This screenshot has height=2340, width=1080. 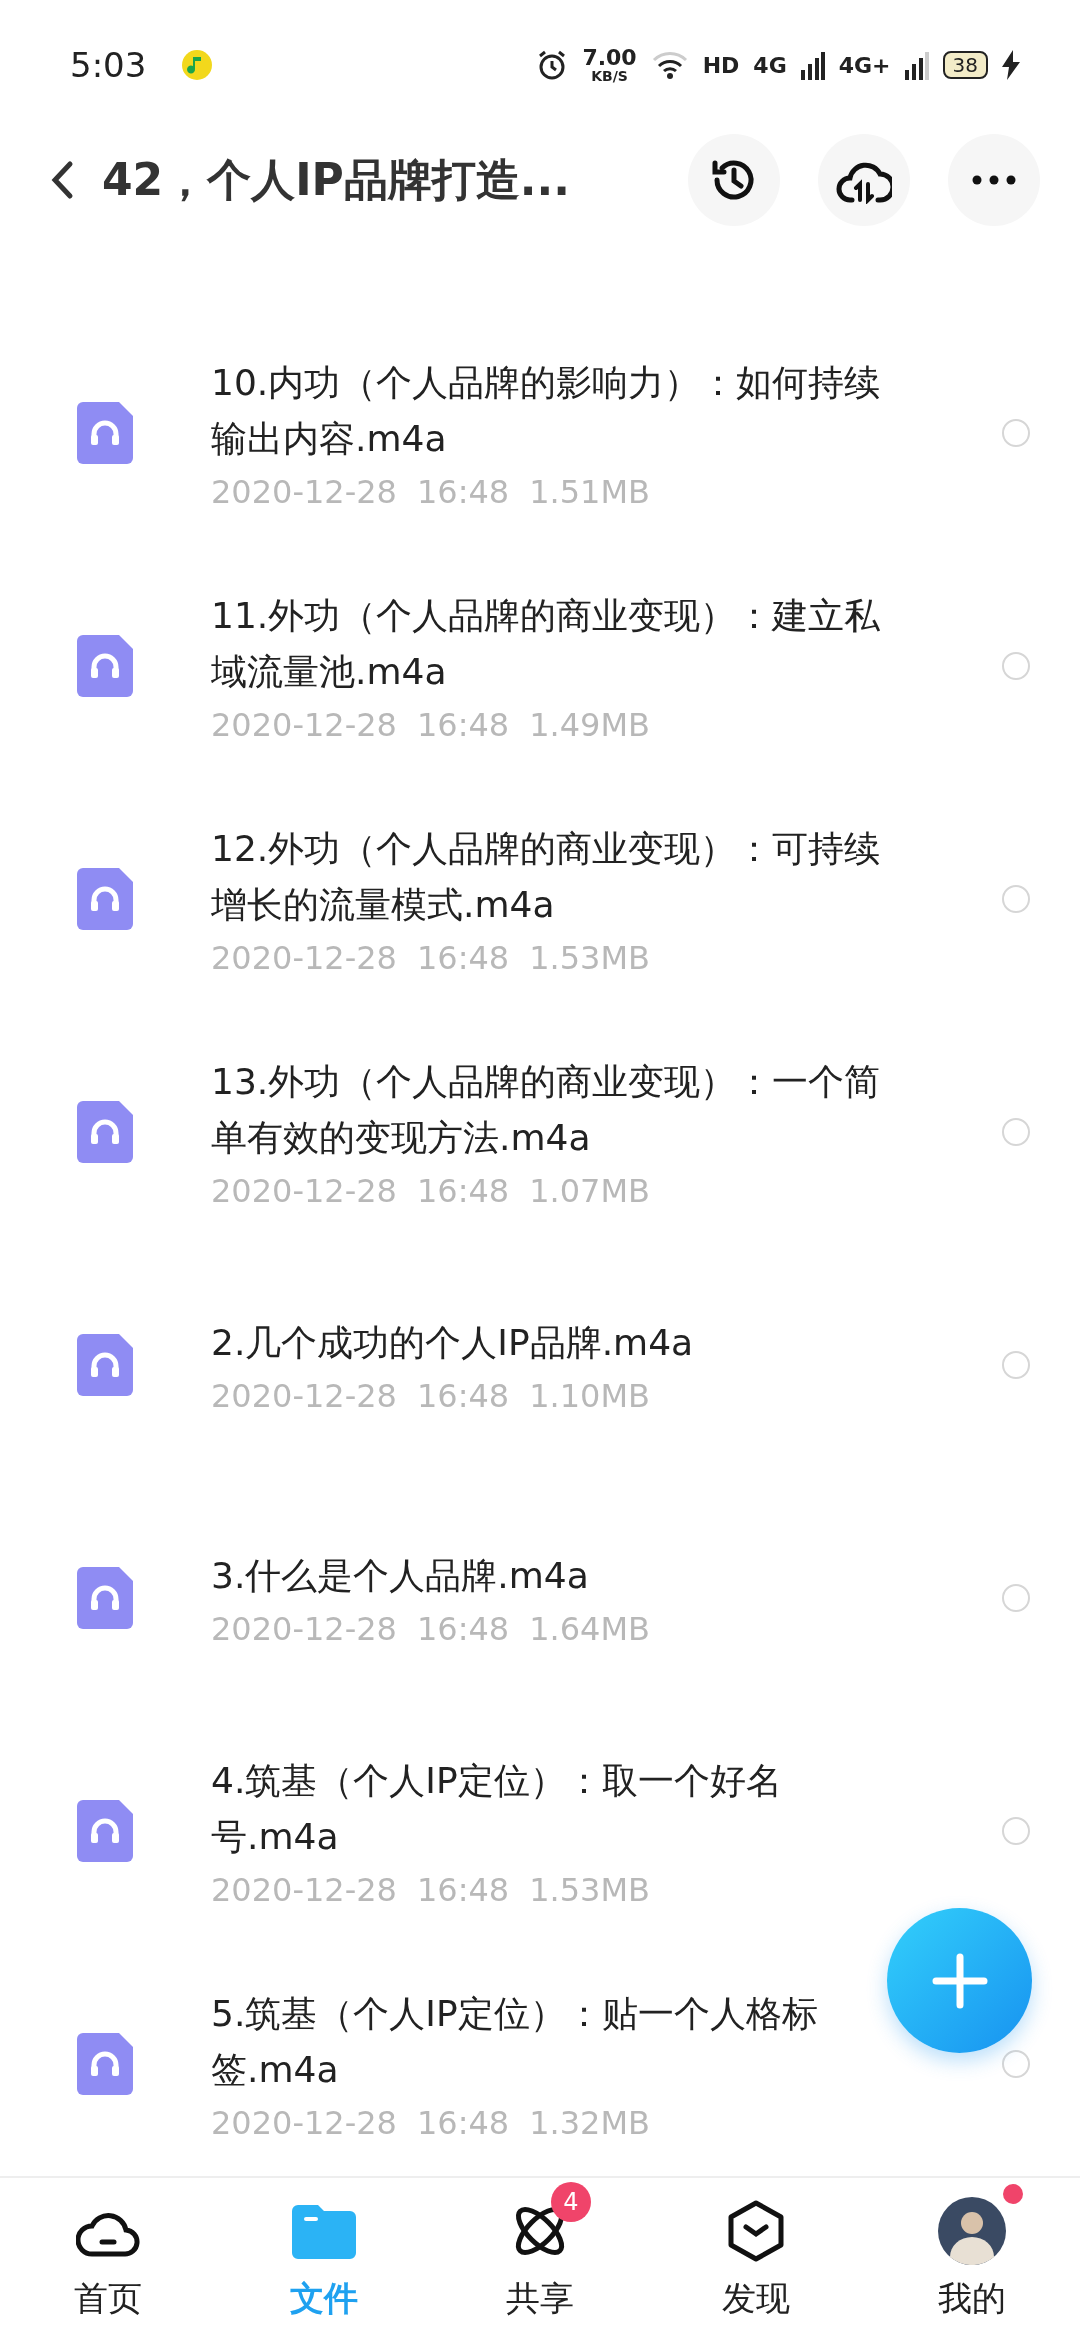 I want to click on nav-tab: 首页, so click(x=108, y=2259).